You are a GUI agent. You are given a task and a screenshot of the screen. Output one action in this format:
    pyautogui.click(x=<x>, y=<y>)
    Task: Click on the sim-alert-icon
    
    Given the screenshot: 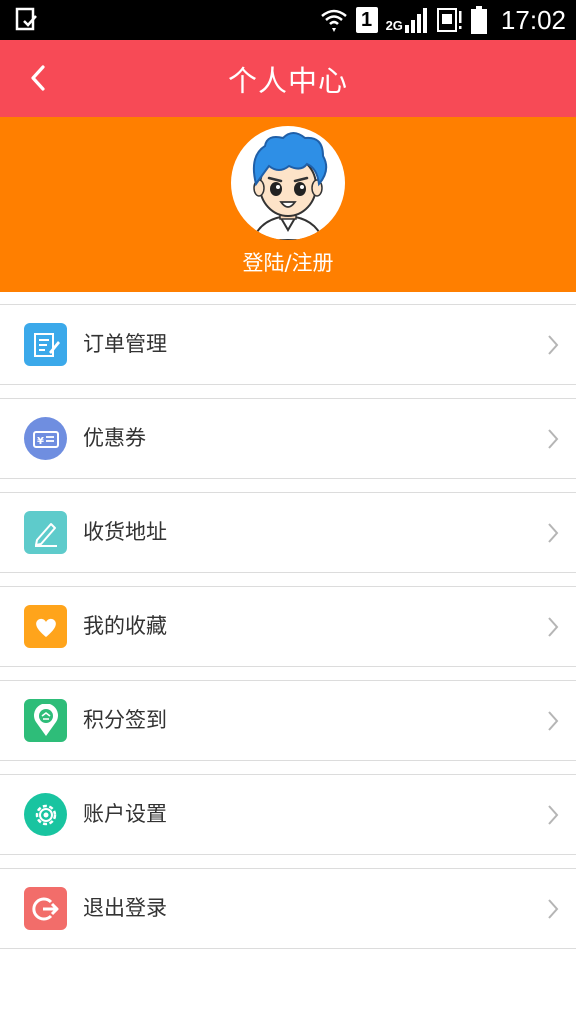 What is the action you would take?
    pyautogui.click(x=449, y=20)
    